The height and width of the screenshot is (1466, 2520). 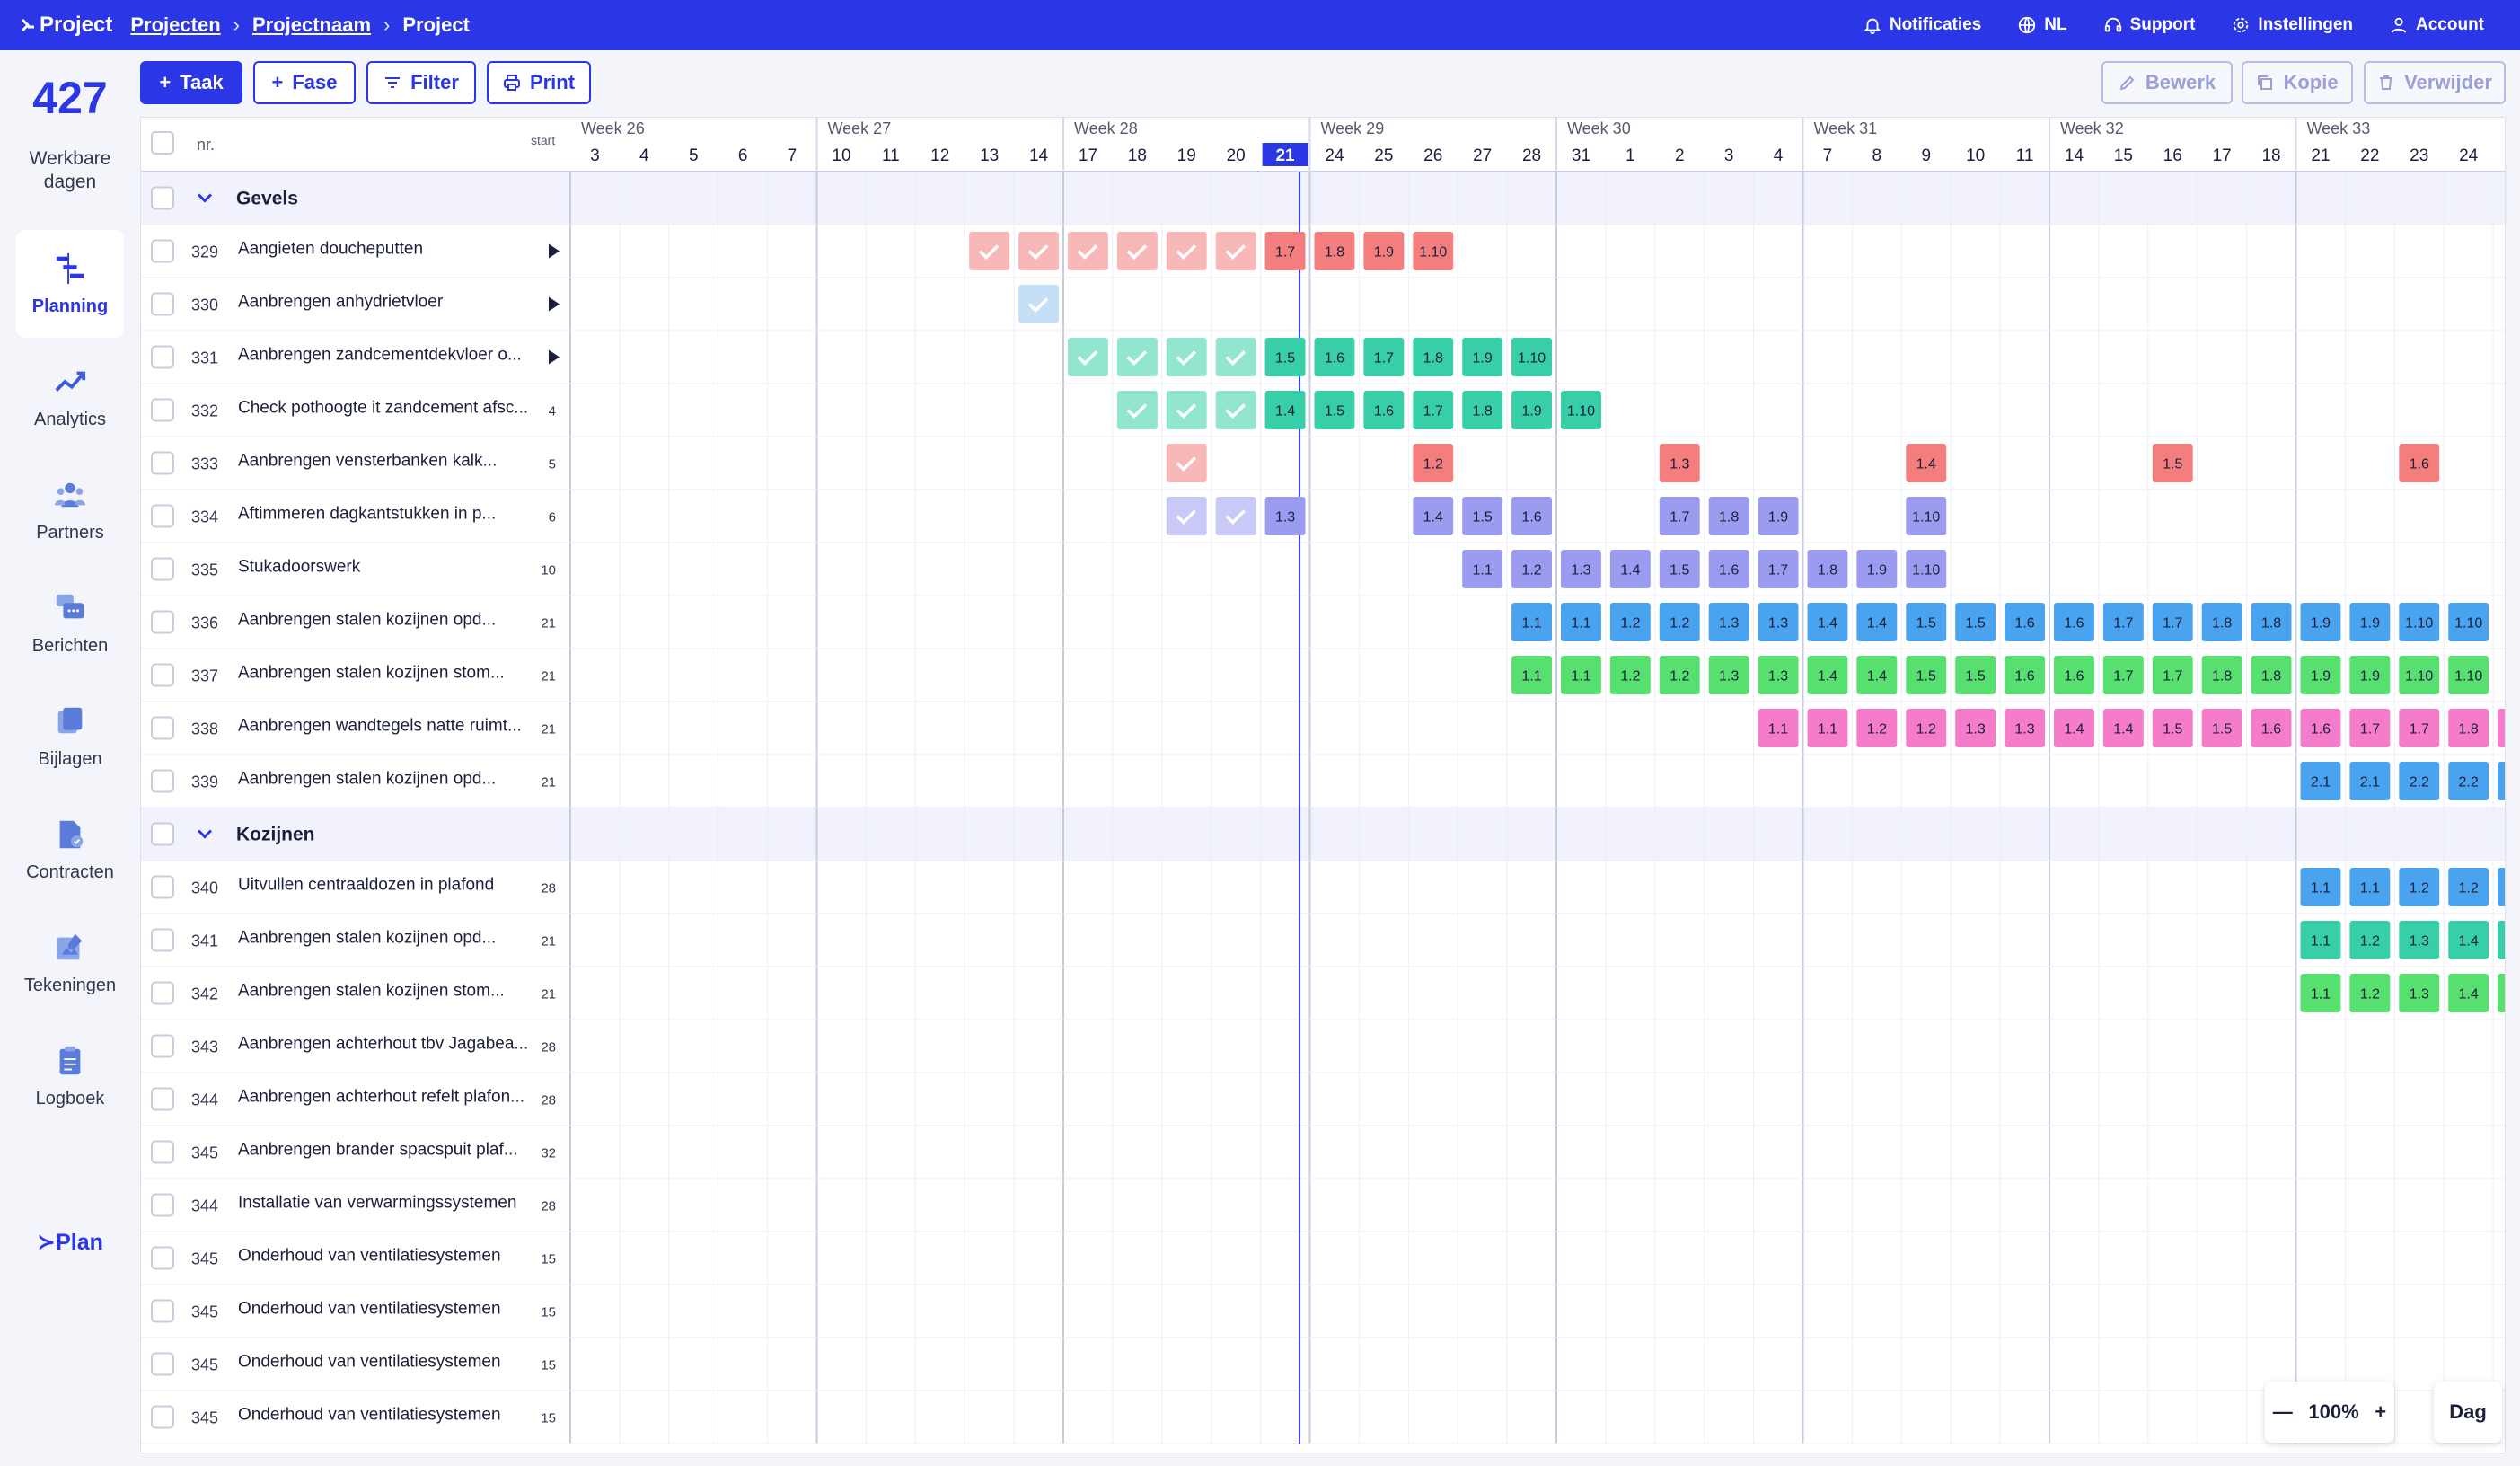 I want to click on sidebar-item-label: Bijlagen, so click(x=70, y=758).